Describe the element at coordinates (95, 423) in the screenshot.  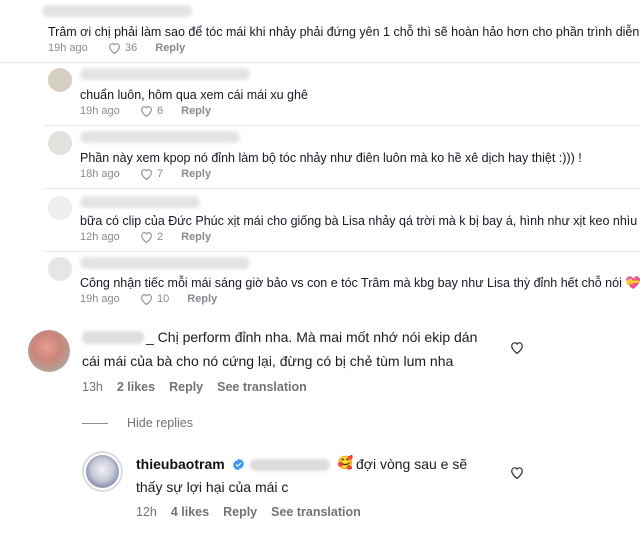
I see `hide-replies-line` at that location.